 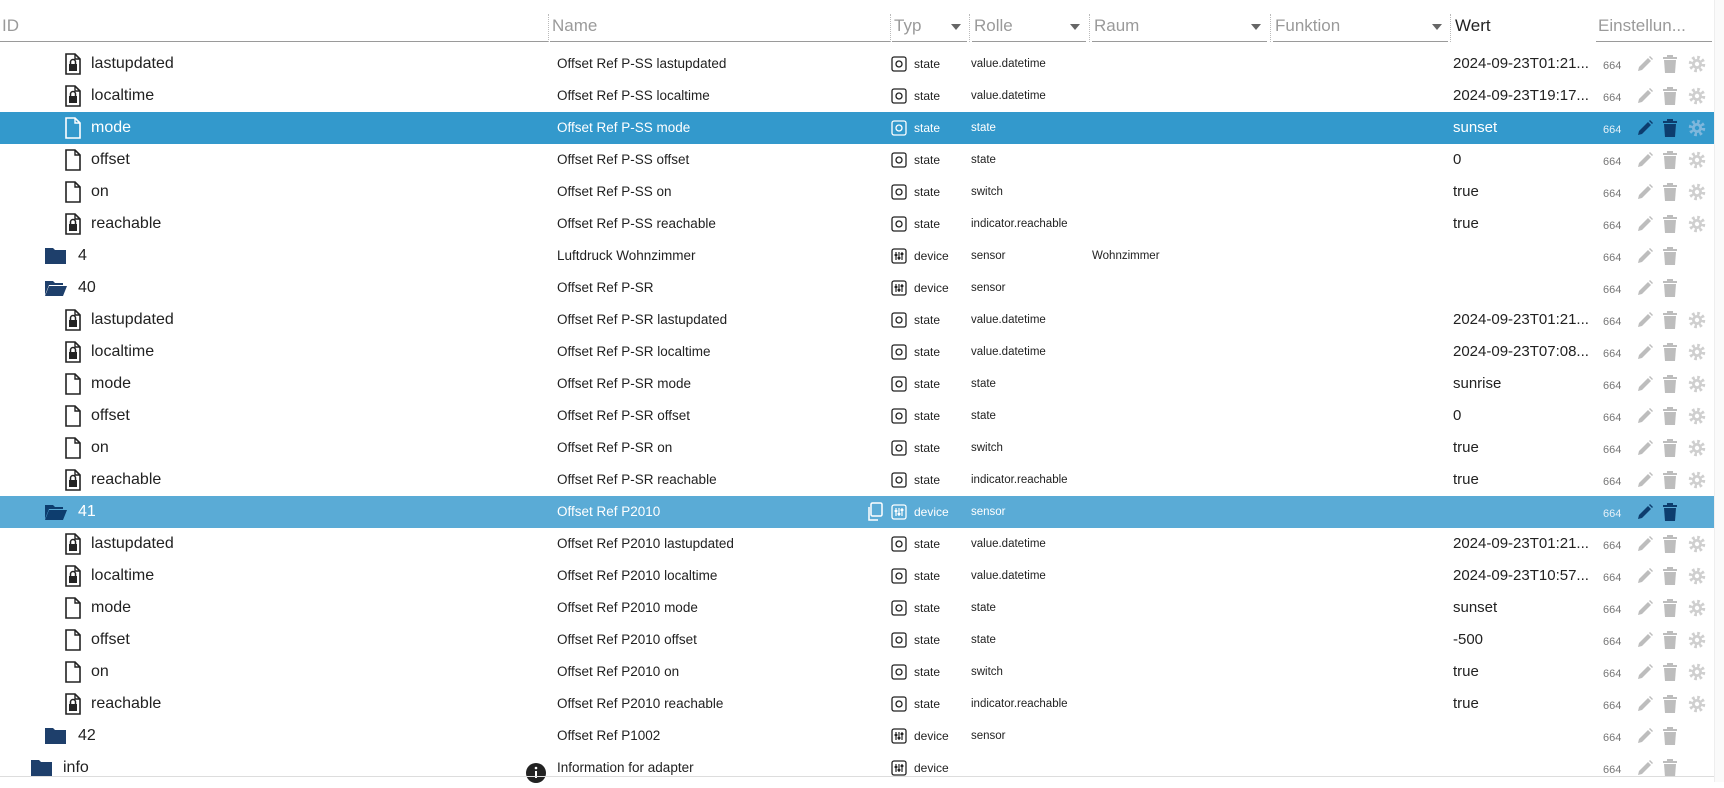 What do you see at coordinates (623, 416) in the screenshot?
I see `object-name: Offset Ref P-SR offset` at bounding box center [623, 416].